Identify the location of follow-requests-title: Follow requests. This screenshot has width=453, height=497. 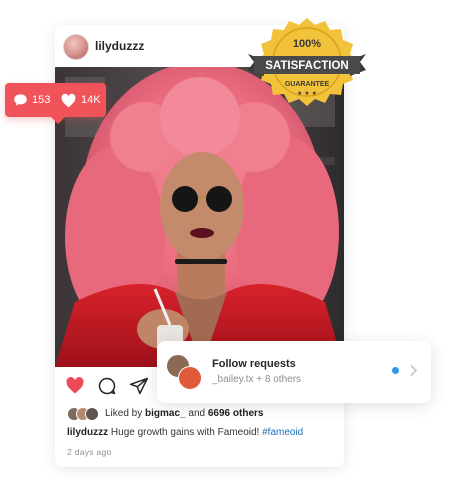
(254, 364).